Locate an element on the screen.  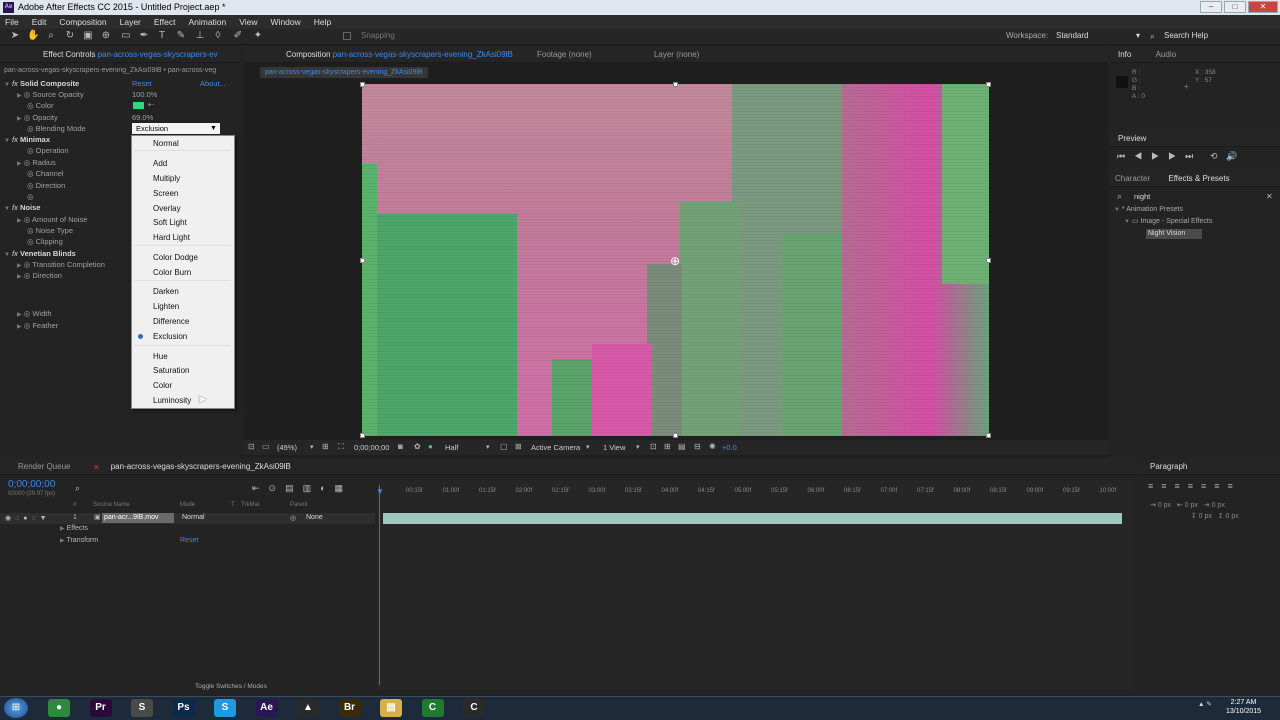
tab-footage: Footage (none) is located at coordinates (564, 54).